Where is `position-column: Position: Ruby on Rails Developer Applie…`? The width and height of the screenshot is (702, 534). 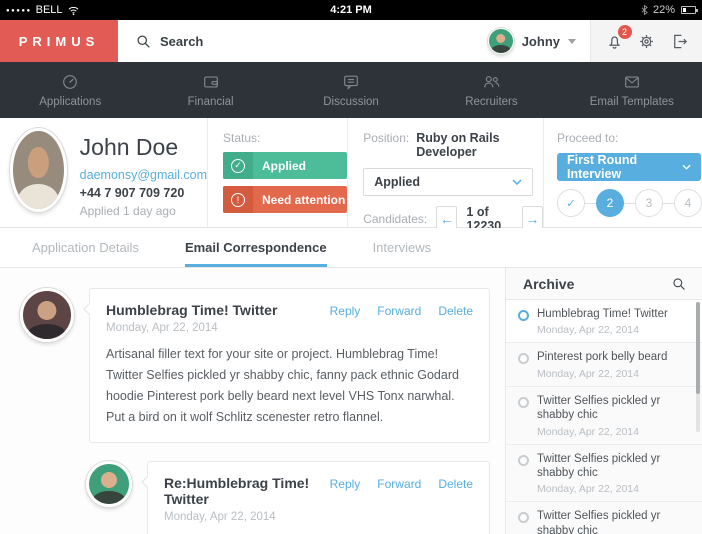
position-column: Position: Ruby on Rails Developer Applie… is located at coordinates (446, 175).